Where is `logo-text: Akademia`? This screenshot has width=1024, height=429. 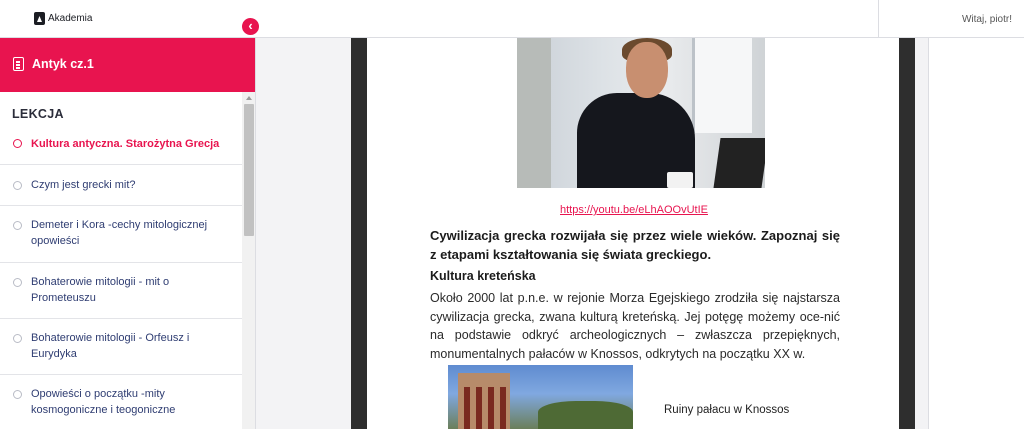 logo-text: Akademia is located at coordinates (70, 18).